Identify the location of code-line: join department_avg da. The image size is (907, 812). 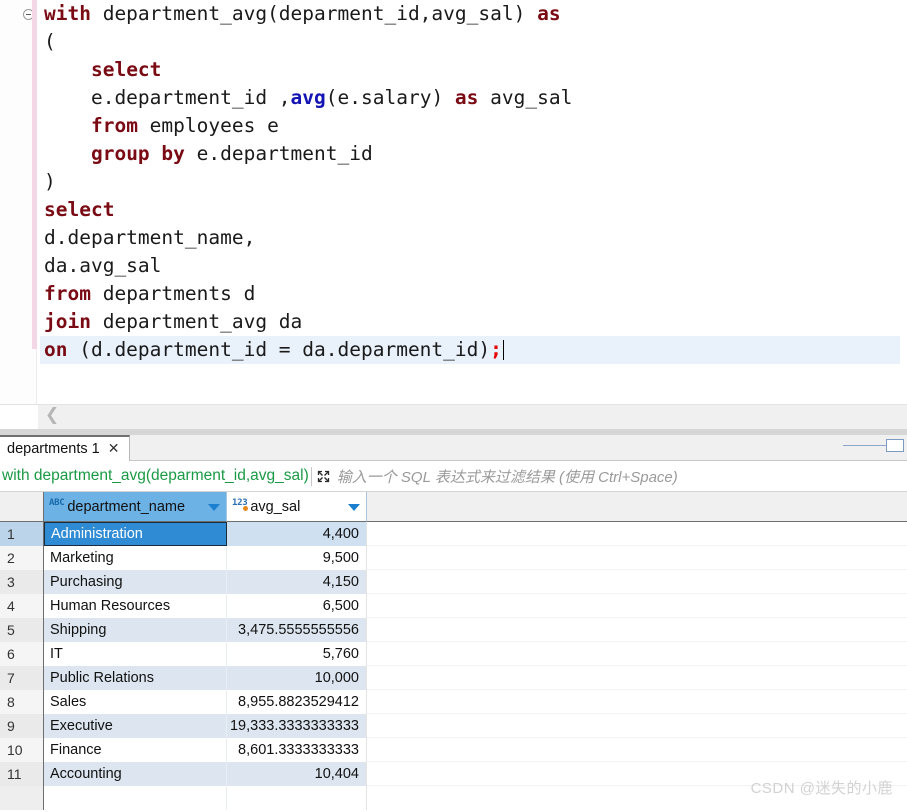
(173, 321).